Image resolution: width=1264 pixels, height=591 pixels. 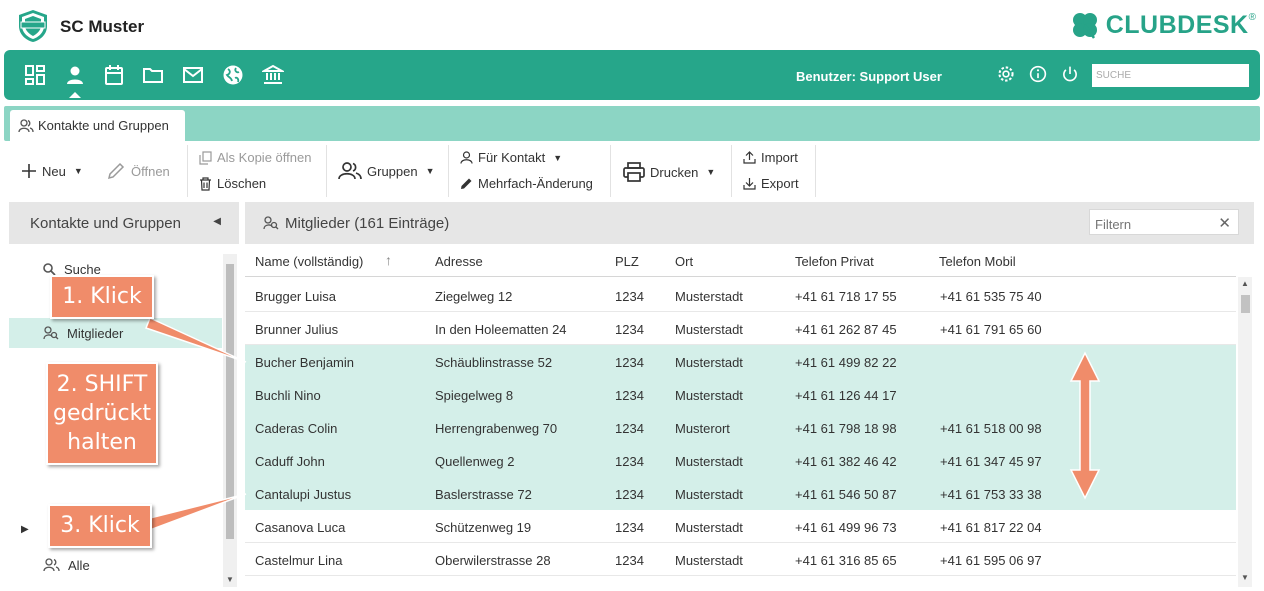 What do you see at coordinates (474, 296) in the screenshot?
I see `cell-address: Ziegelweg 12` at bounding box center [474, 296].